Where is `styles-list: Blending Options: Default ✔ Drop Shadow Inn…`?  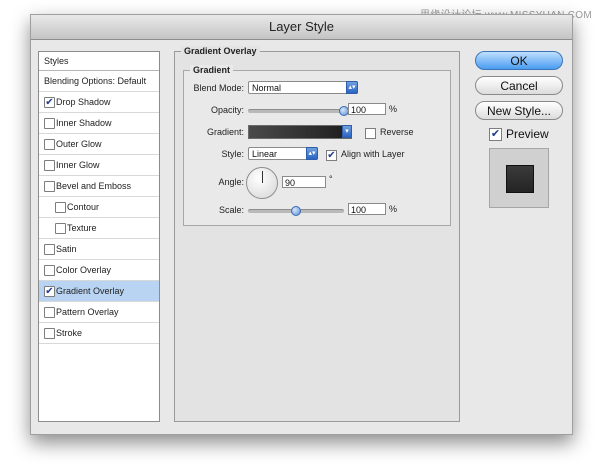 styles-list: Blending Options: Default ✔ Drop Shadow Inn… is located at coordinates (99, 207).